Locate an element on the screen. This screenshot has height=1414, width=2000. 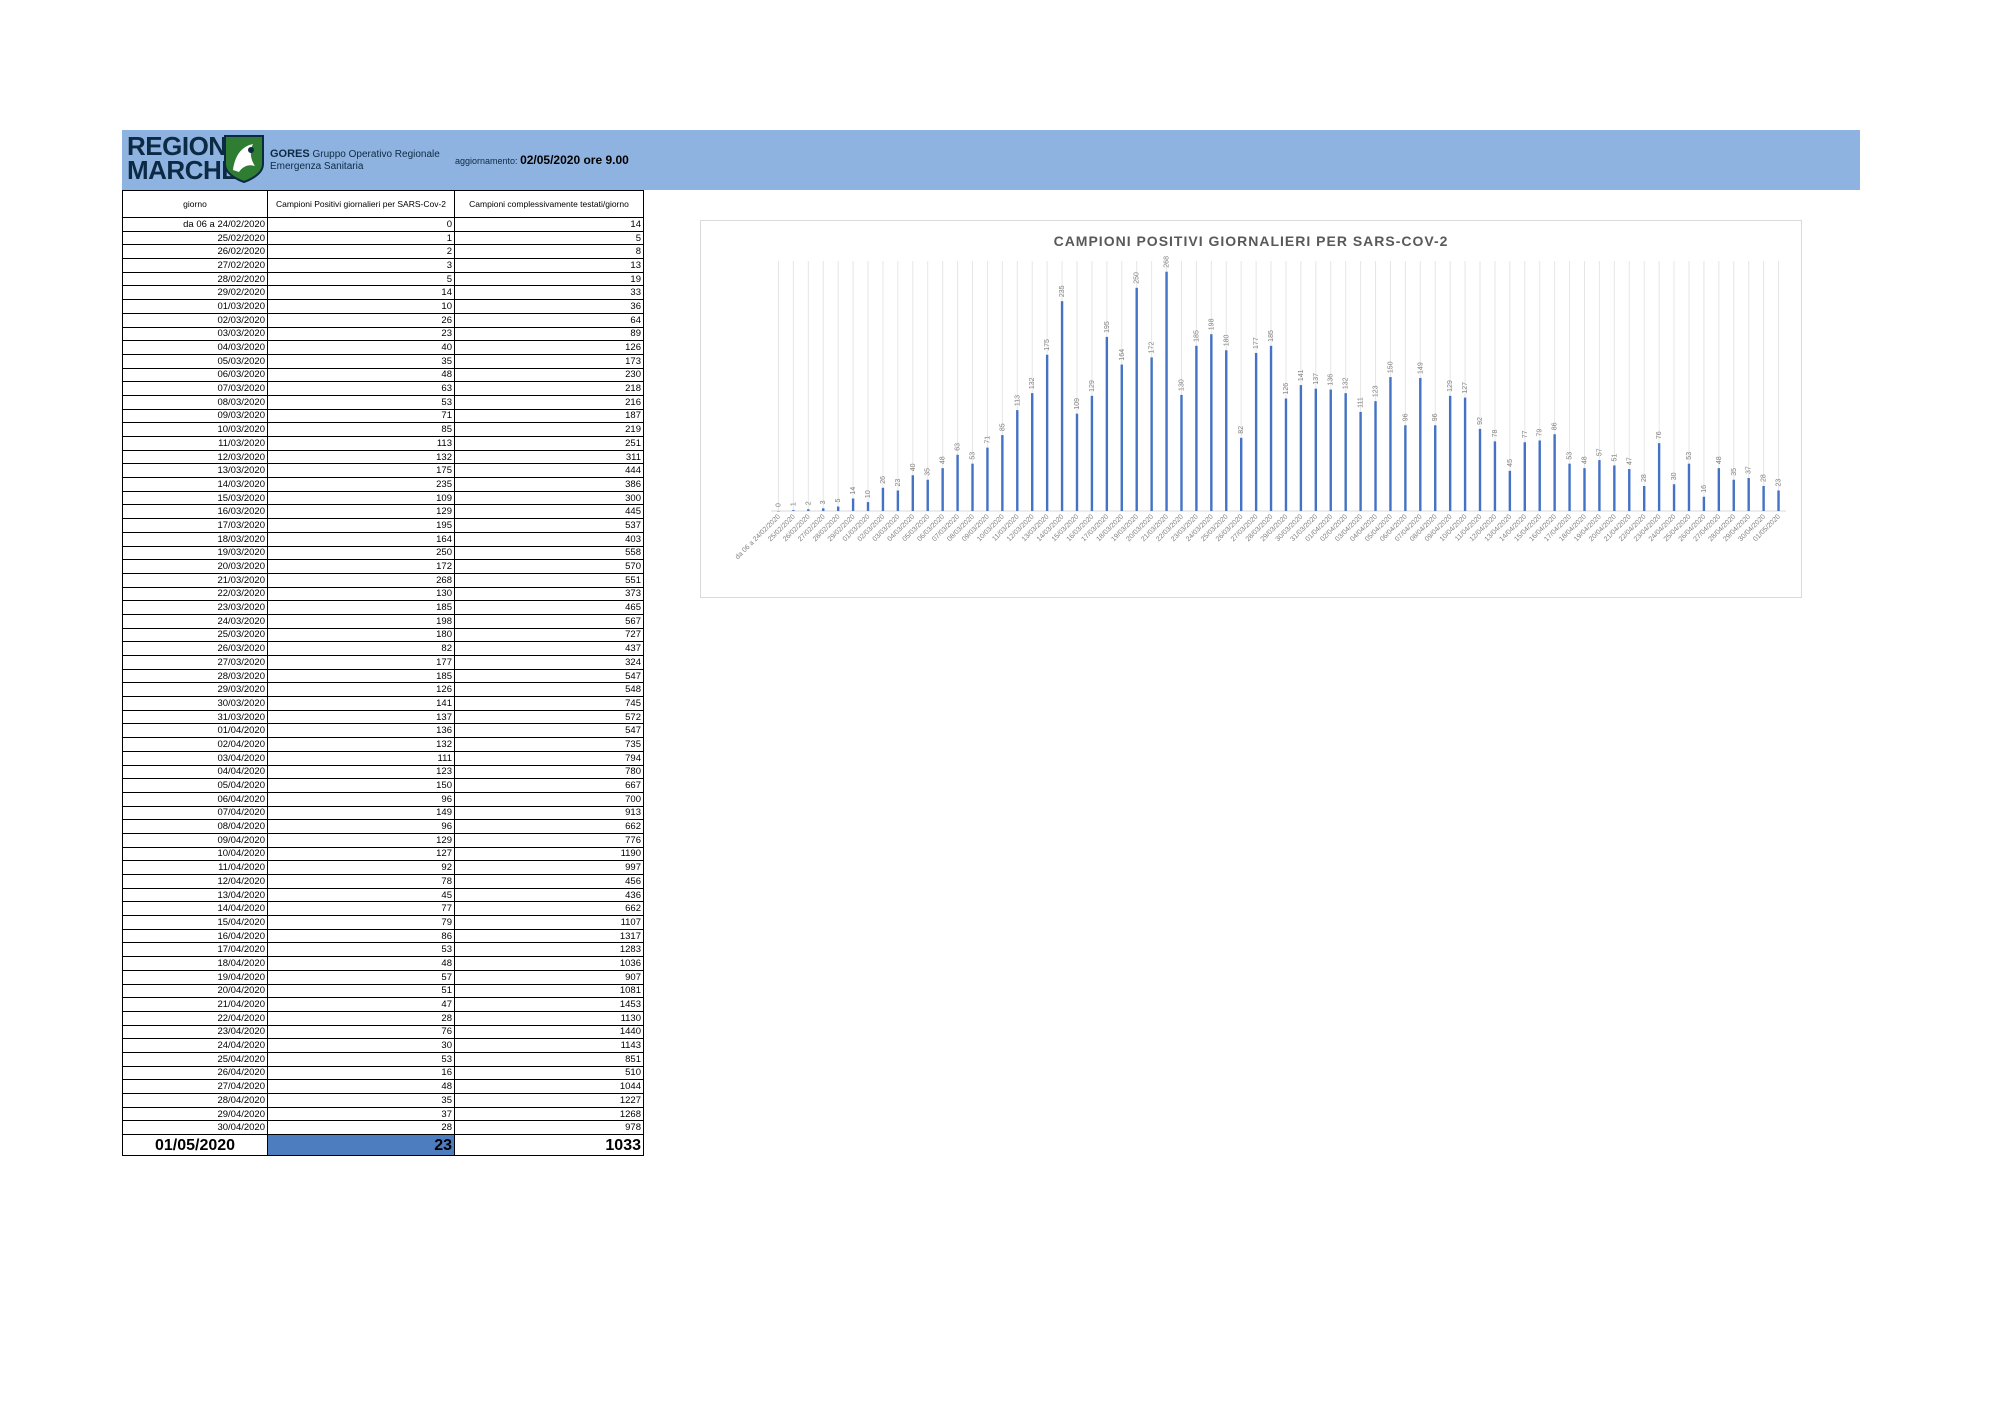
cell-positivi: 53 is located at coordinates (361, 1059).